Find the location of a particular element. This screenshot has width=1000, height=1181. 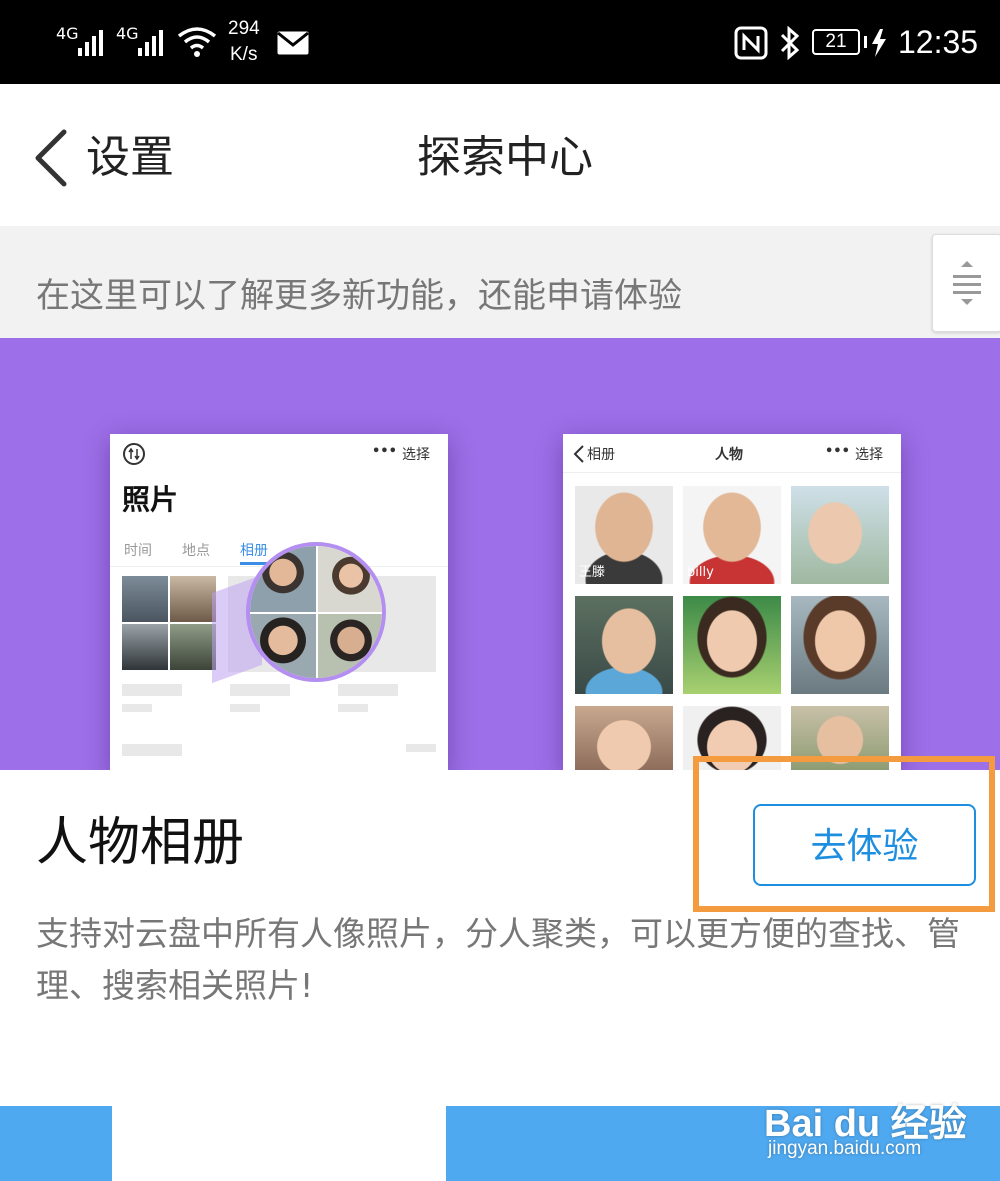

wifi-icon is located at coordinates (197, 42).